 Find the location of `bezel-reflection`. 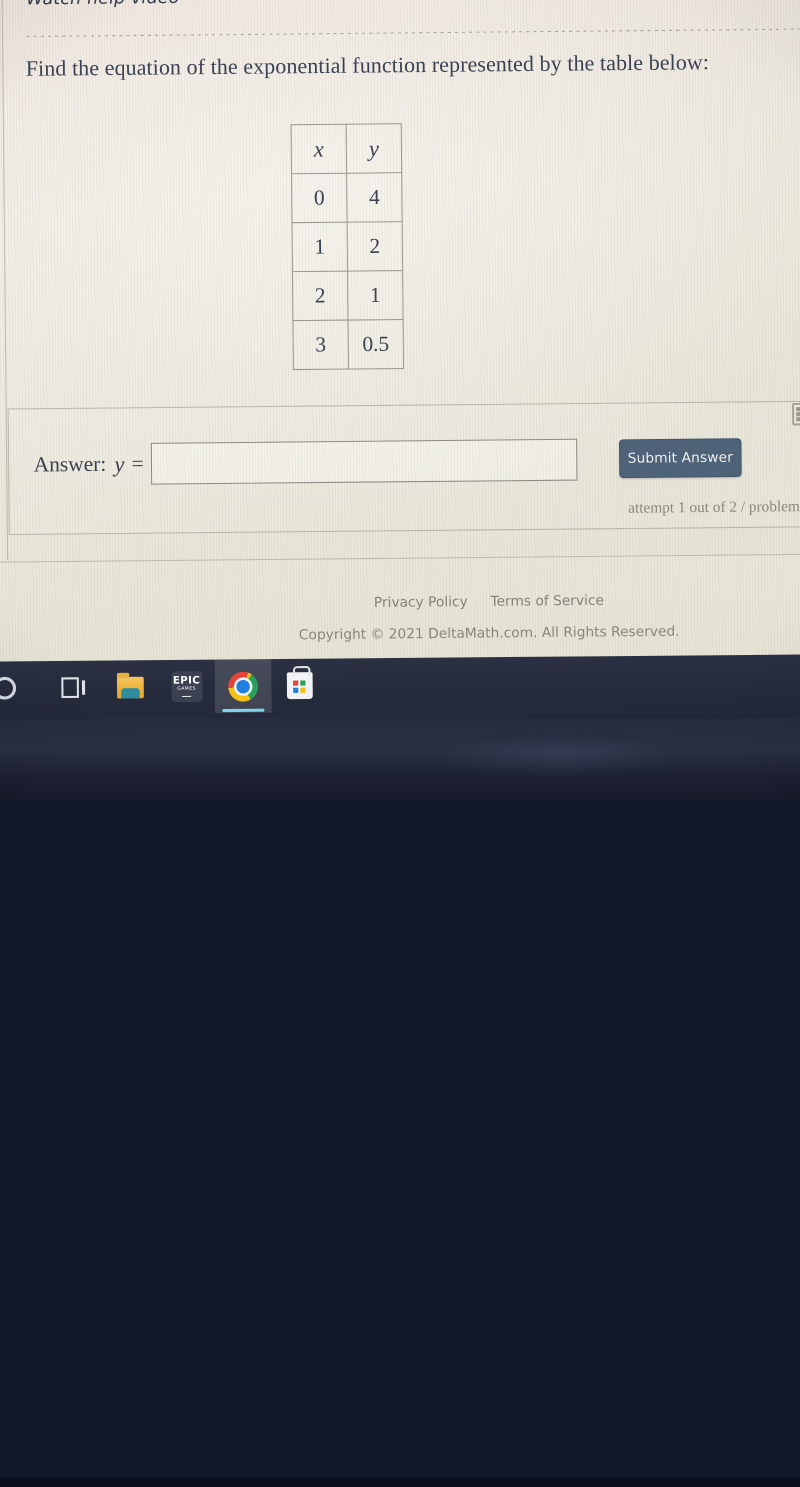

bezel-reflection is located at coordinates (560, 756).